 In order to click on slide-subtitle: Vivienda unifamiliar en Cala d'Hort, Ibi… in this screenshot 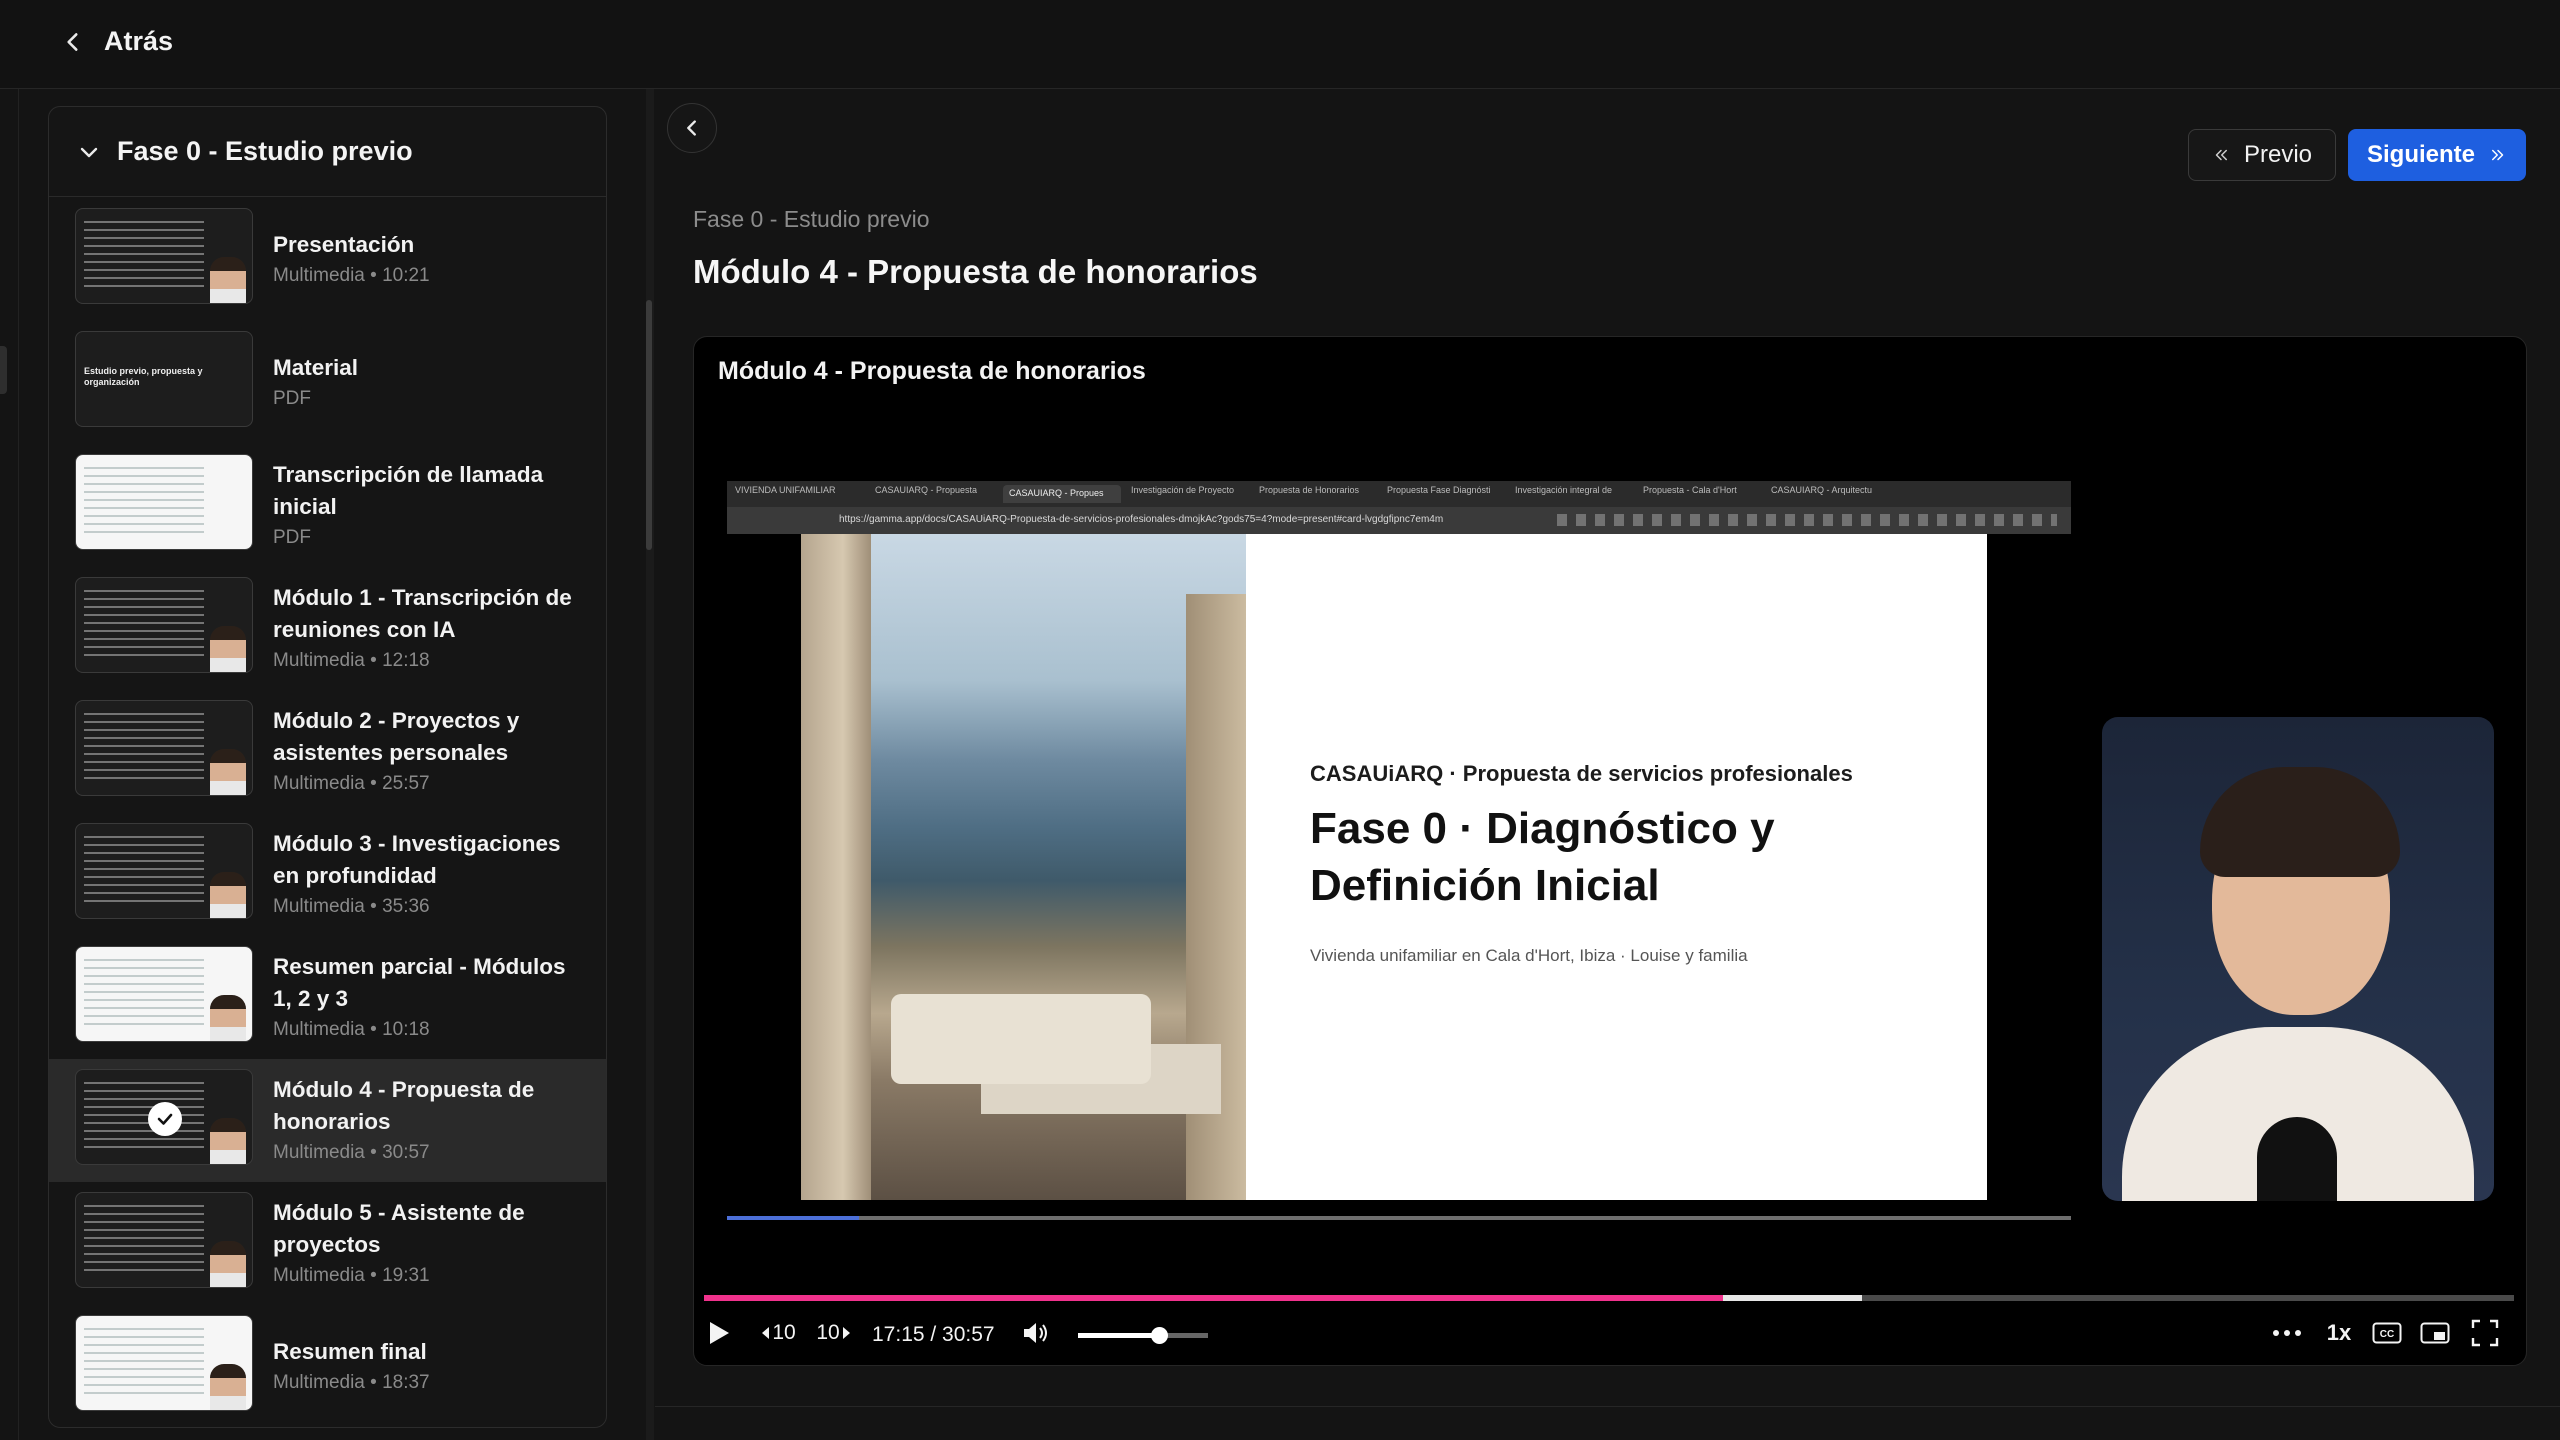, I will do `click(1529, 955)`.